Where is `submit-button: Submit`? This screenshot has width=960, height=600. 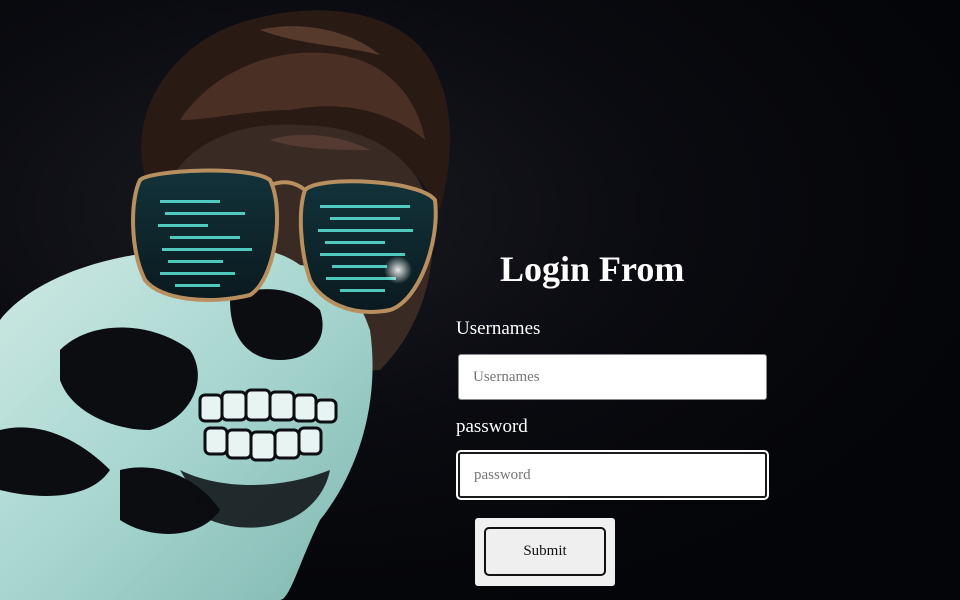
submit-button: Submit is located at coordinates (545, 551).